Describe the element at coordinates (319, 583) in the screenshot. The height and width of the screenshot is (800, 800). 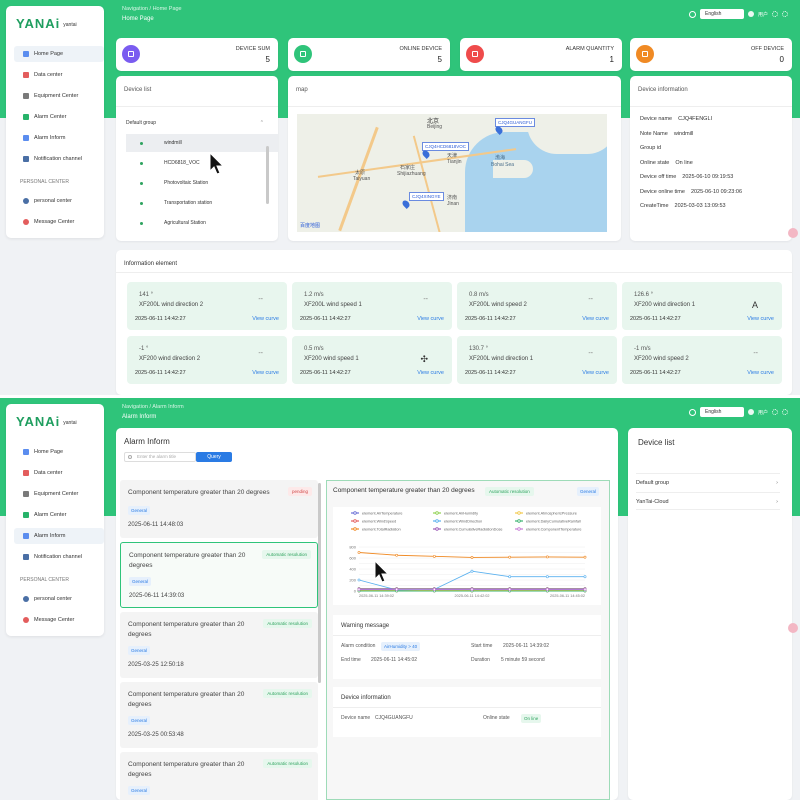
I see `alarm-list-scrollbar` at that location.